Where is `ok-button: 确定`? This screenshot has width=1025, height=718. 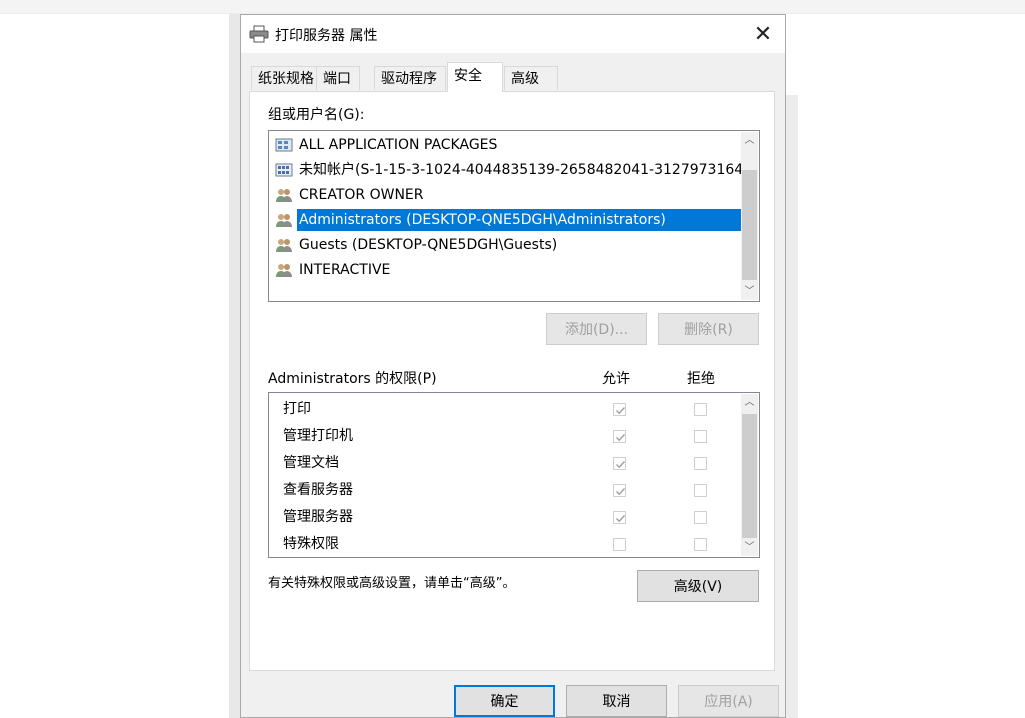
ok-button: 确定 is located at coordinates (504, 701).